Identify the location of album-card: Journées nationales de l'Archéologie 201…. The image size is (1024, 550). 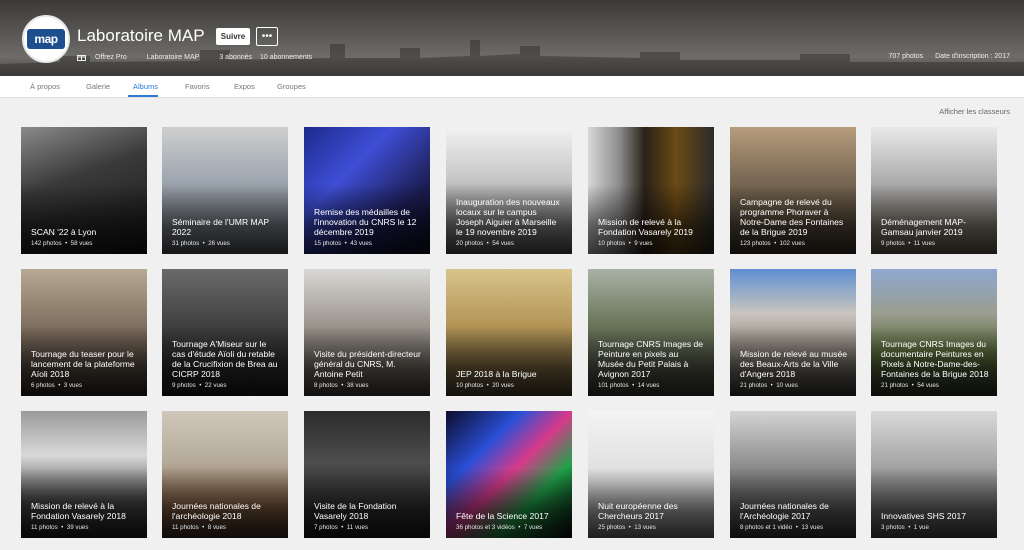
(793, 474).